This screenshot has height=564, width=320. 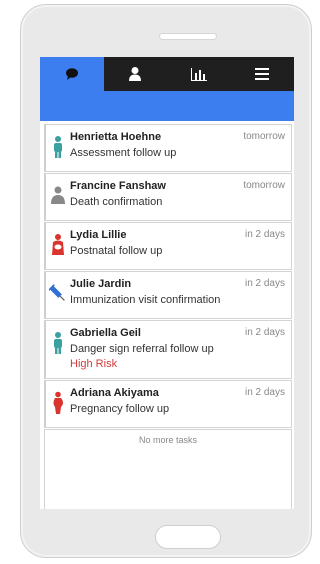 What do you see at coordinates (120, 409) in the screenshot?
I see `task-description: Pregnancy follow up` at bounding box center [120, 409].